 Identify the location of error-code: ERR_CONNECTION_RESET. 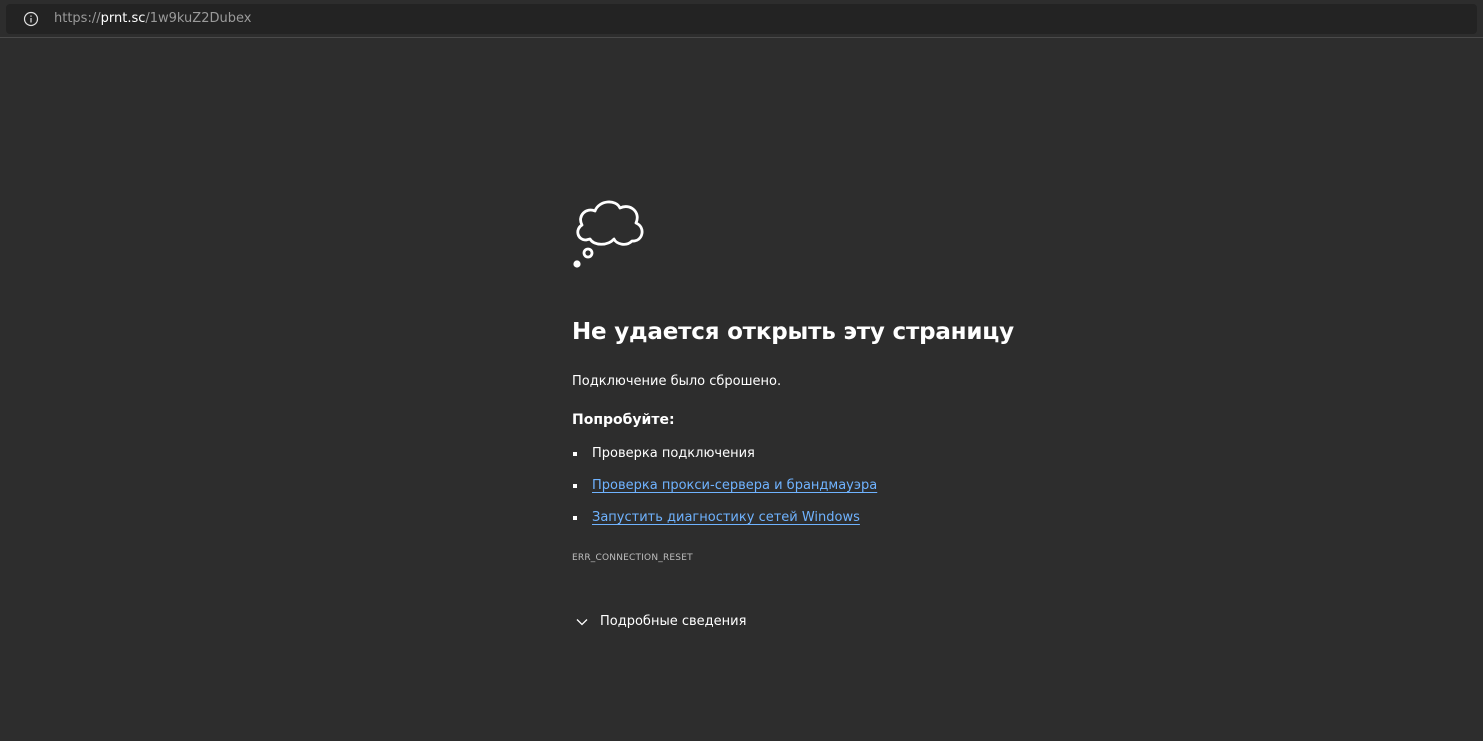
(632, 558).